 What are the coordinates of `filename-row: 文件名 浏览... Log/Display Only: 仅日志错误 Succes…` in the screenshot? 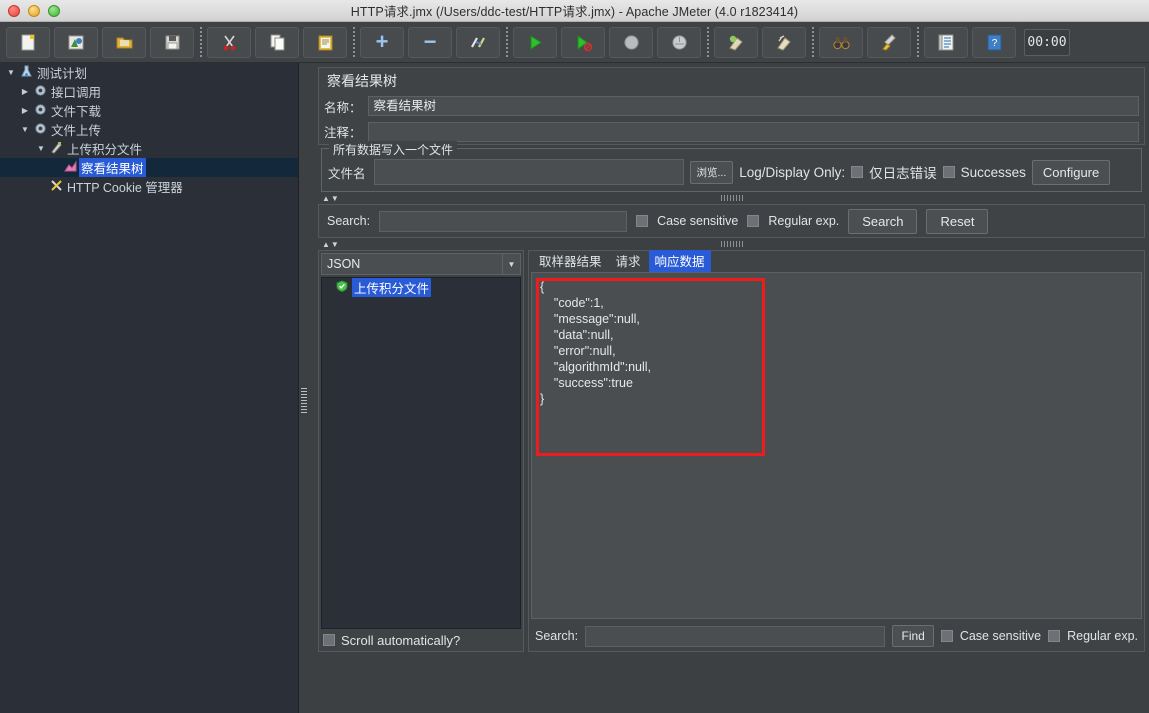 It's located at (731, 172).